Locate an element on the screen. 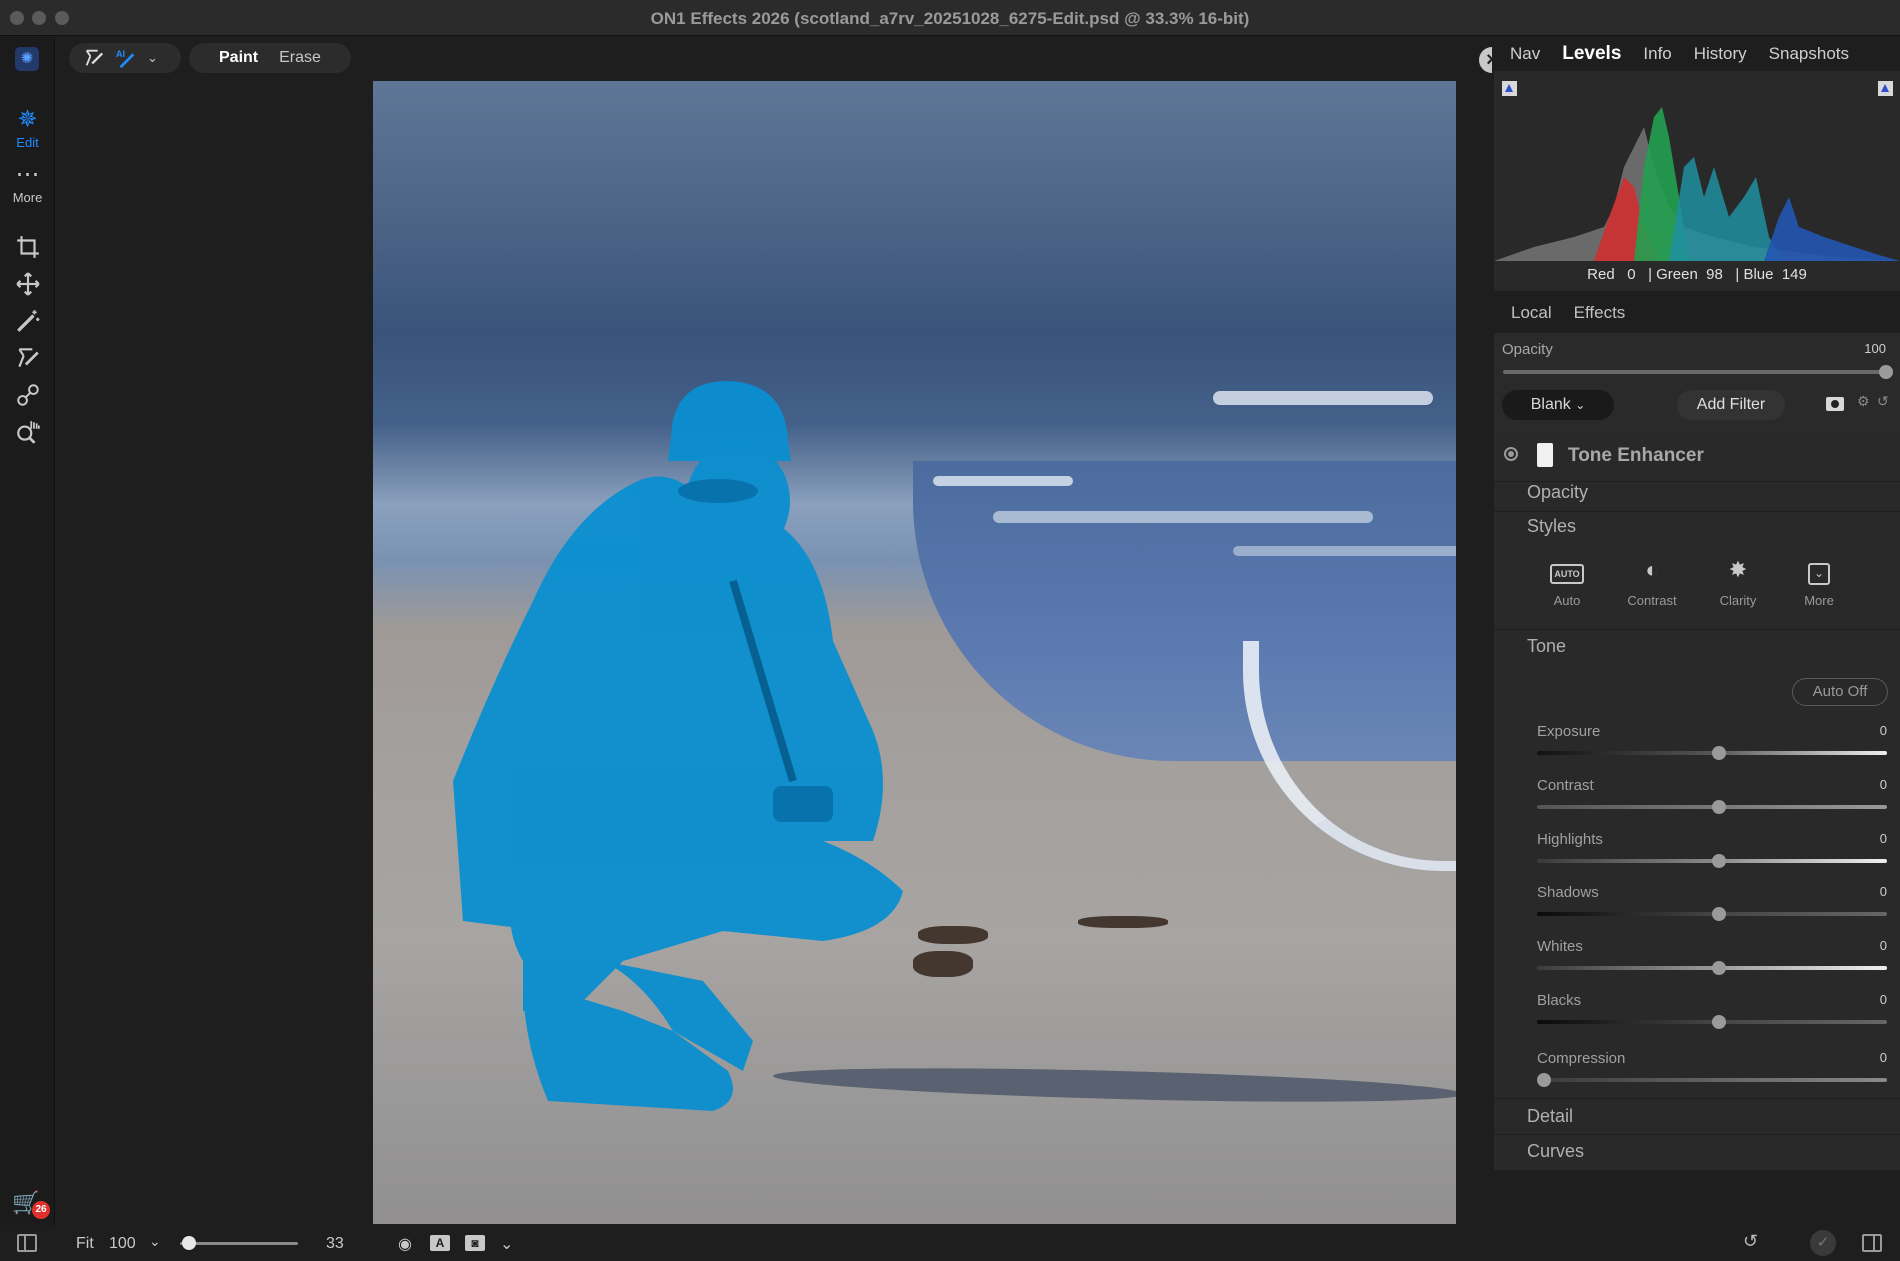  slider-blacks: Blacks 0 is located at coordinates (1712, 1017).